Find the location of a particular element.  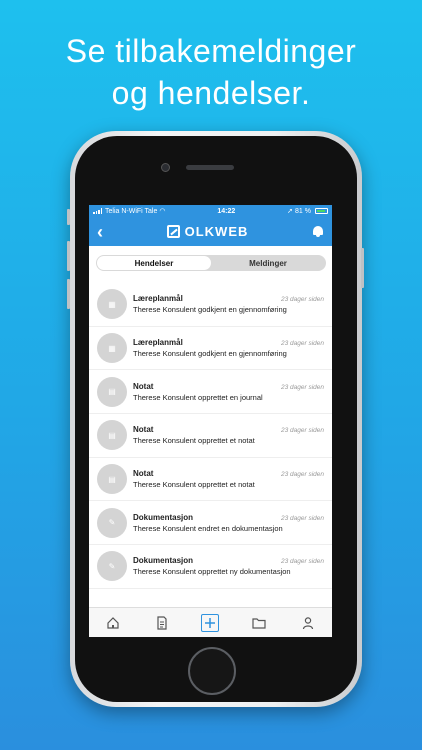

olkweb-logo-icon is located at coordinates (173, 231).